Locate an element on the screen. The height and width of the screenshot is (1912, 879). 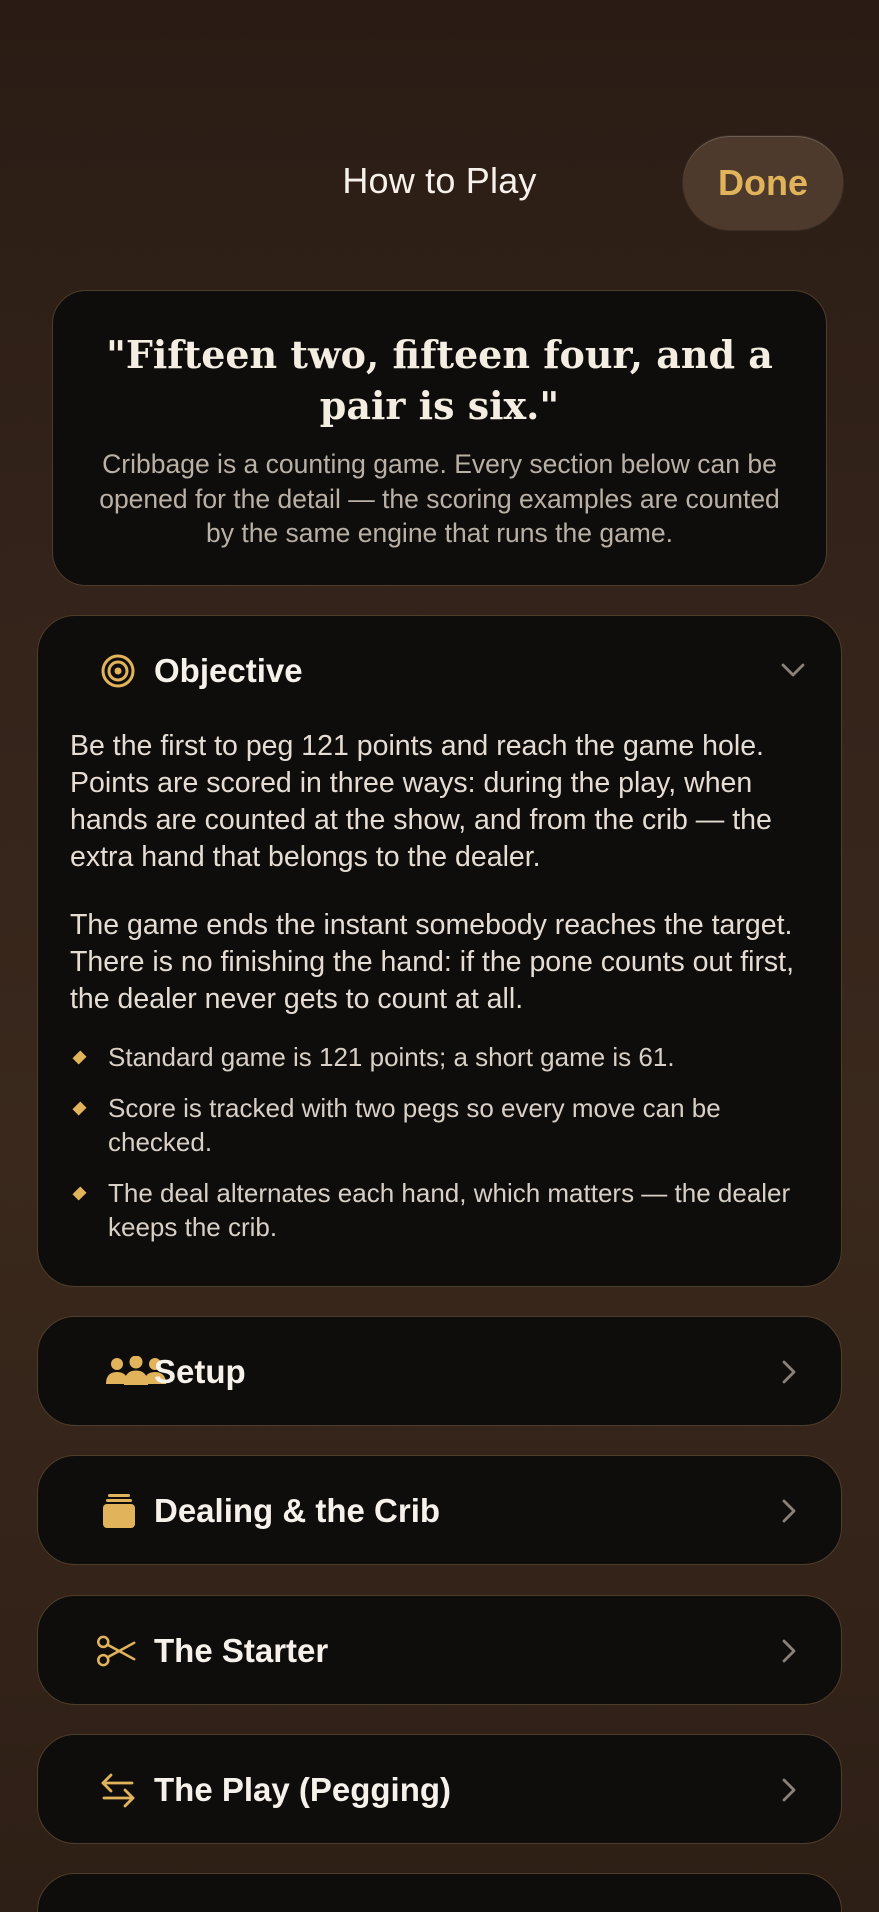
section-starter: The Starter is located at coordinates (439, 1650).